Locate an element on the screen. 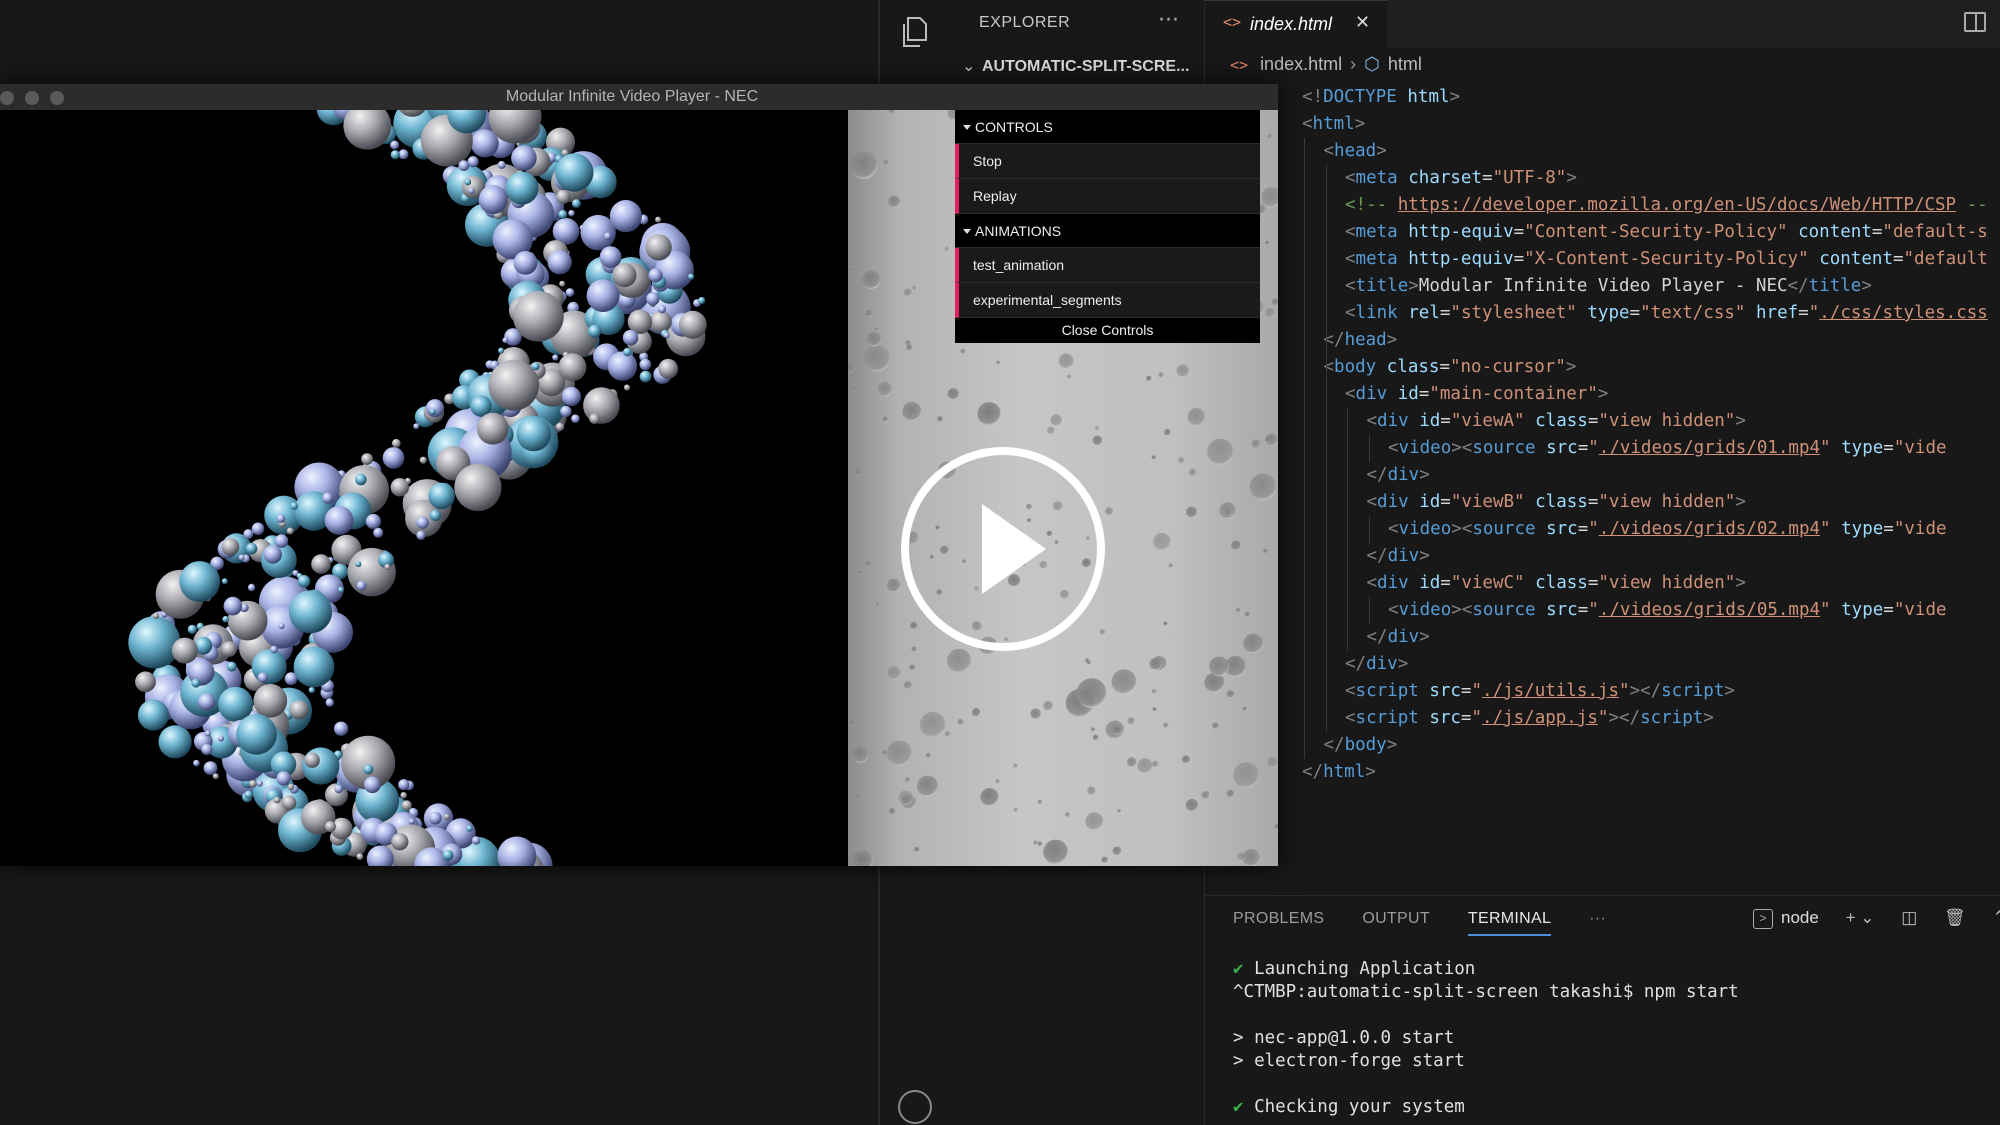 The width and height of the screenshot is (2000, 1125). gui-button-test_animation: test_animation is located at coordinates (1107, 265).